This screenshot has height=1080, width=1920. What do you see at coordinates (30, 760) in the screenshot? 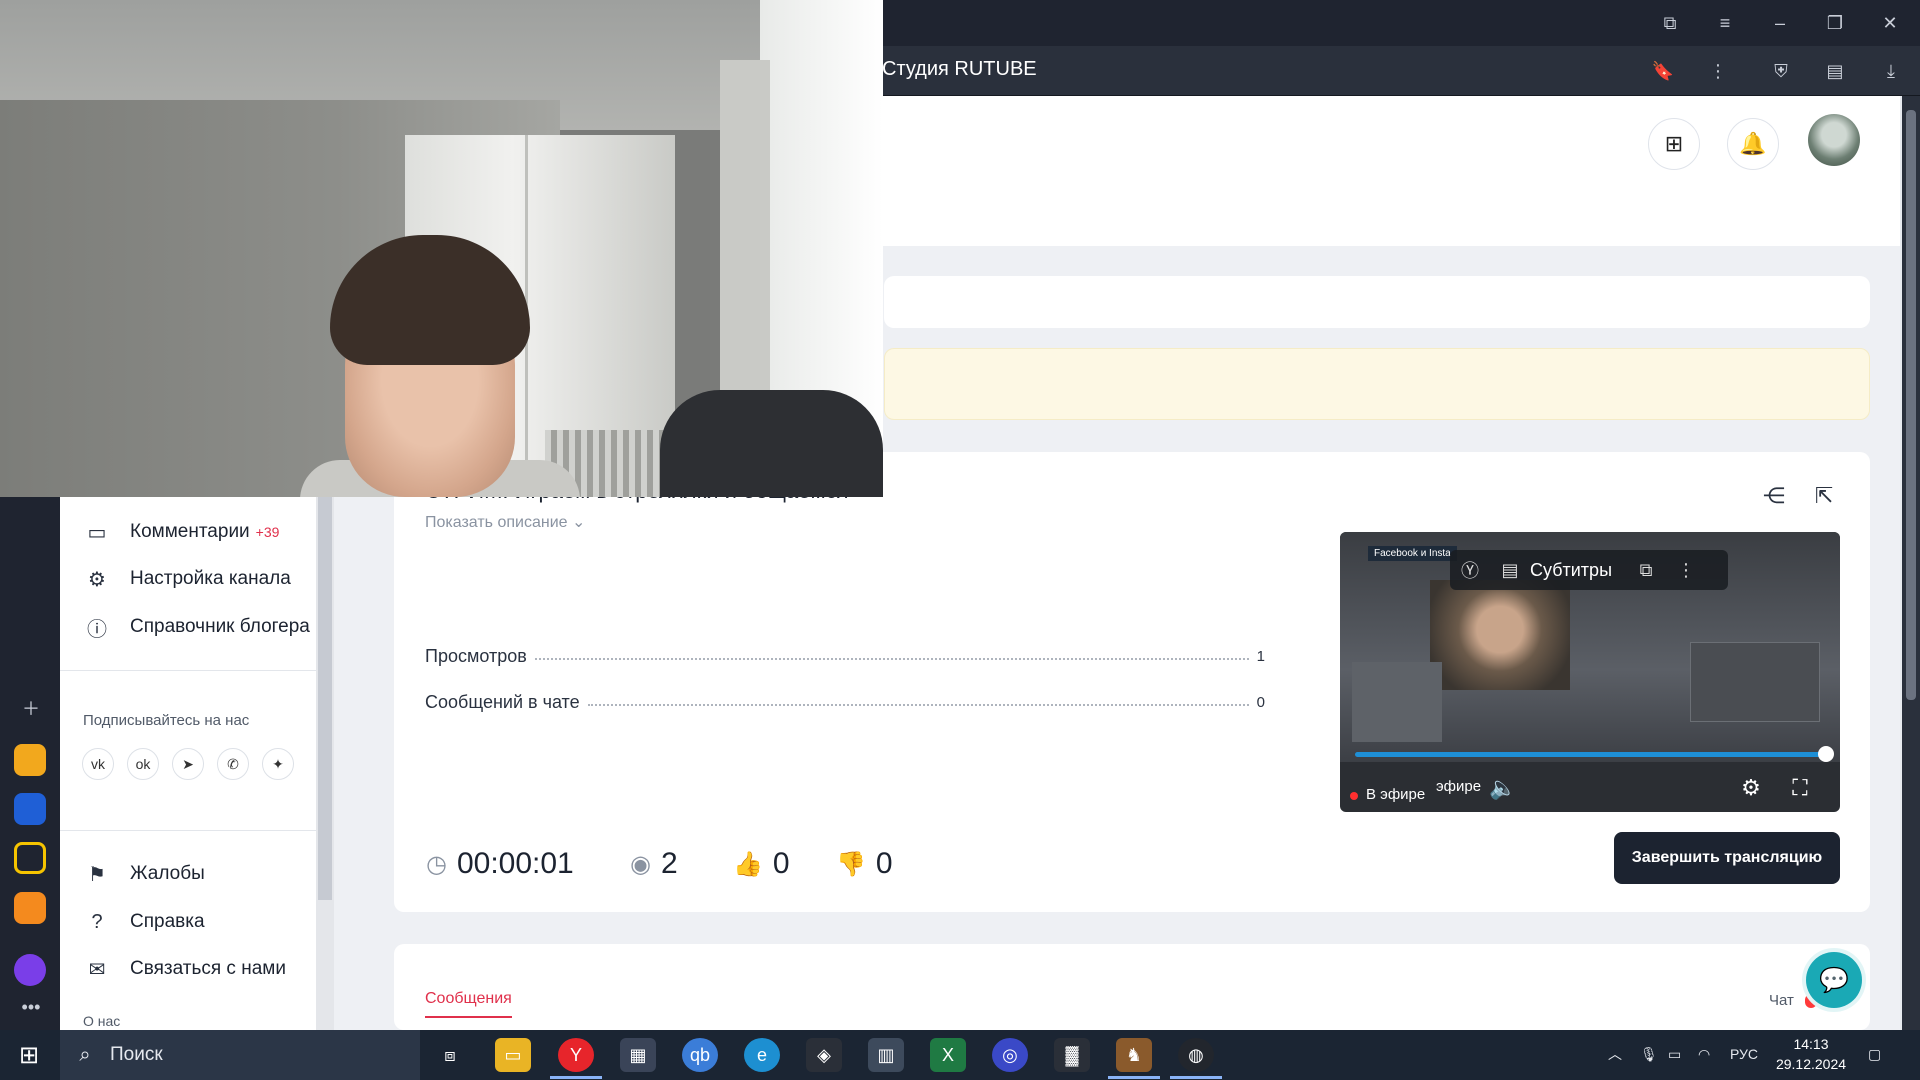
I see `game-app-icon` at bounding box center [30, 760].